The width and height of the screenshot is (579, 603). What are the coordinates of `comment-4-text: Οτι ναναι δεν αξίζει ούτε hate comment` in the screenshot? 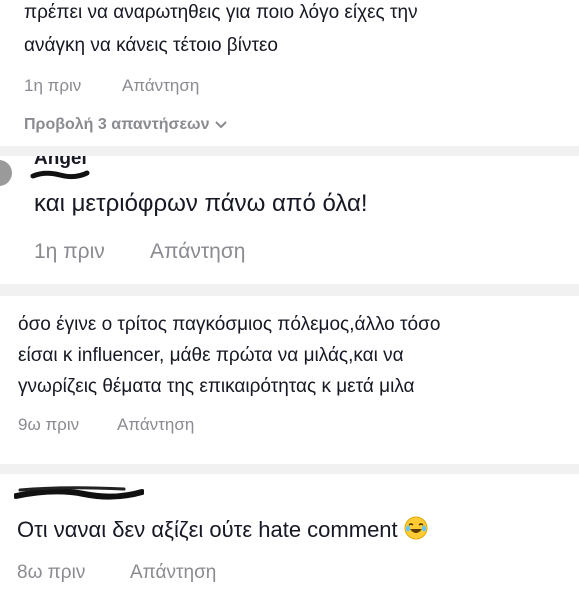 It's located at (222, 531).